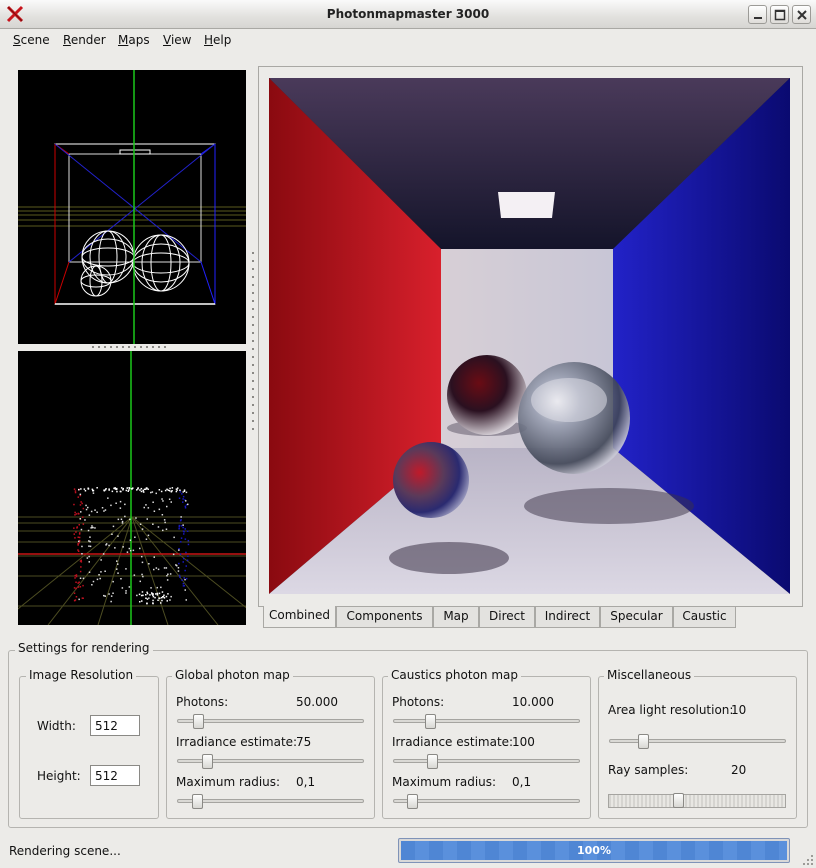 The image size is (816, 868). Describe the element at coordinates (412, 801) in the screenshot. I see `caustics-radius-slider-thumb` at that location.